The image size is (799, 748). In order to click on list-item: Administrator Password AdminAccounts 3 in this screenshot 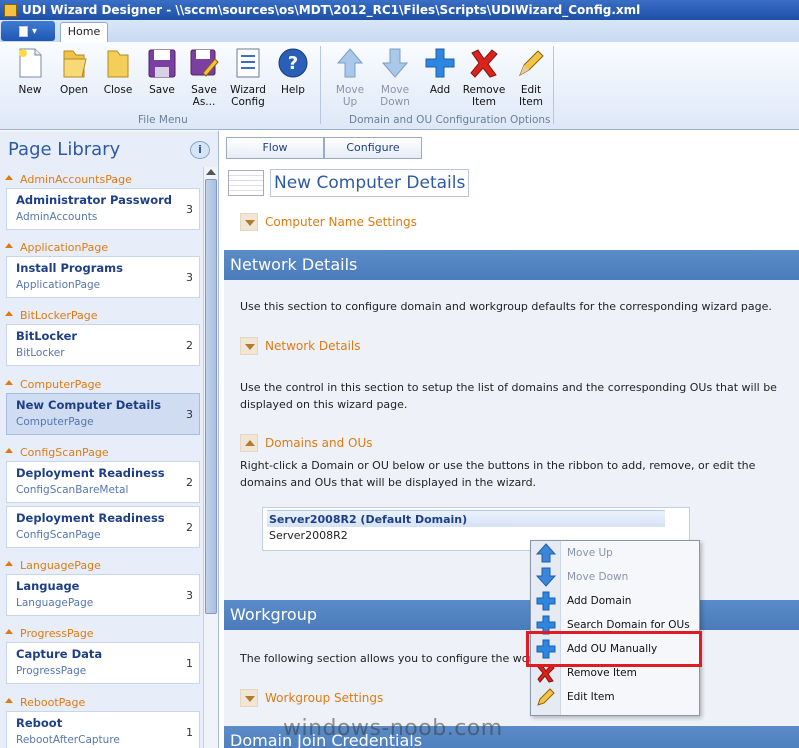, I will do `click(103, 209)`.